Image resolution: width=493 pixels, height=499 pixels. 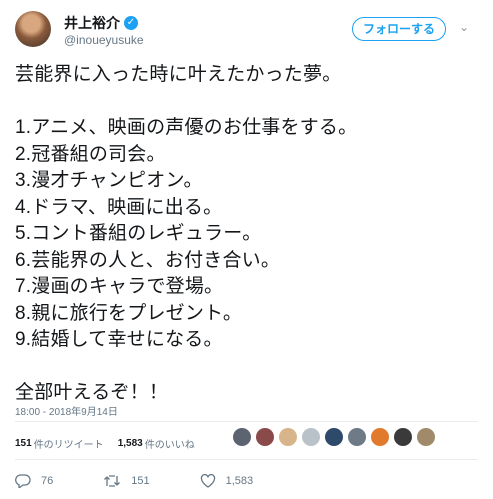 What do you see at coordinates (47, 481) in the screenshot?
I see `reply-count: 76` at bounding box center [47, 481].